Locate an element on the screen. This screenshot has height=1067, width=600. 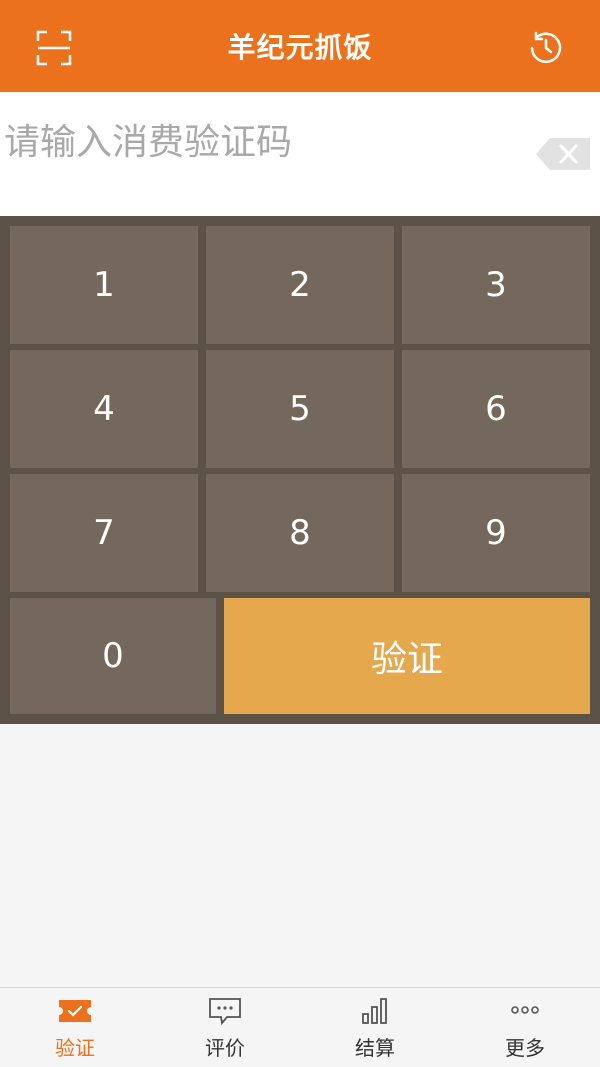
key-9: 9 is located at coordinates (496, 533).